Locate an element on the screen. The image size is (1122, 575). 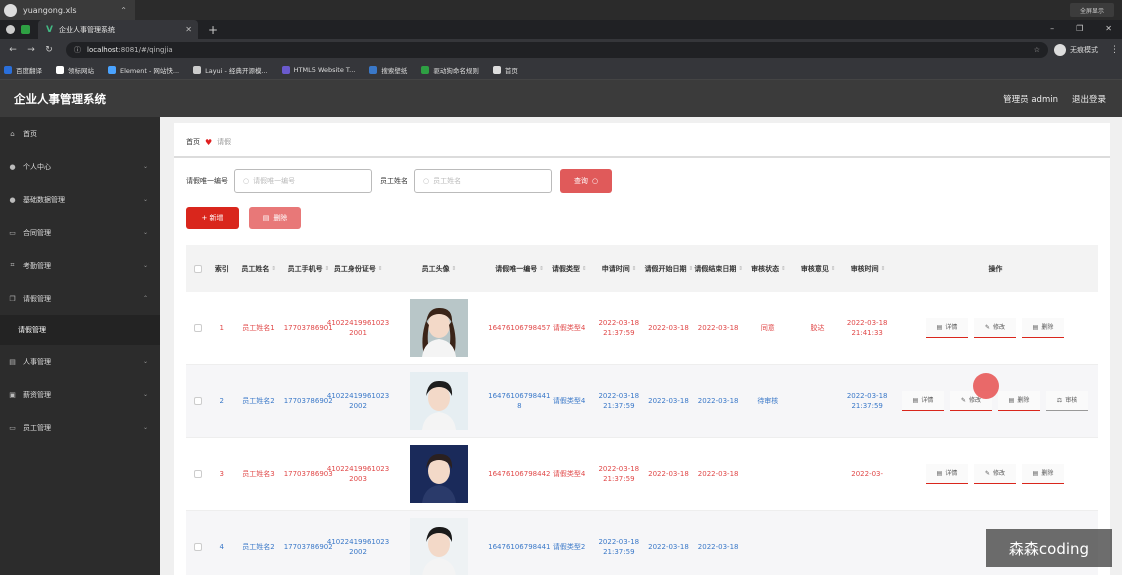
sidebar-item: ● 个人中心 ⌄ is located at coordinates (80, 166).